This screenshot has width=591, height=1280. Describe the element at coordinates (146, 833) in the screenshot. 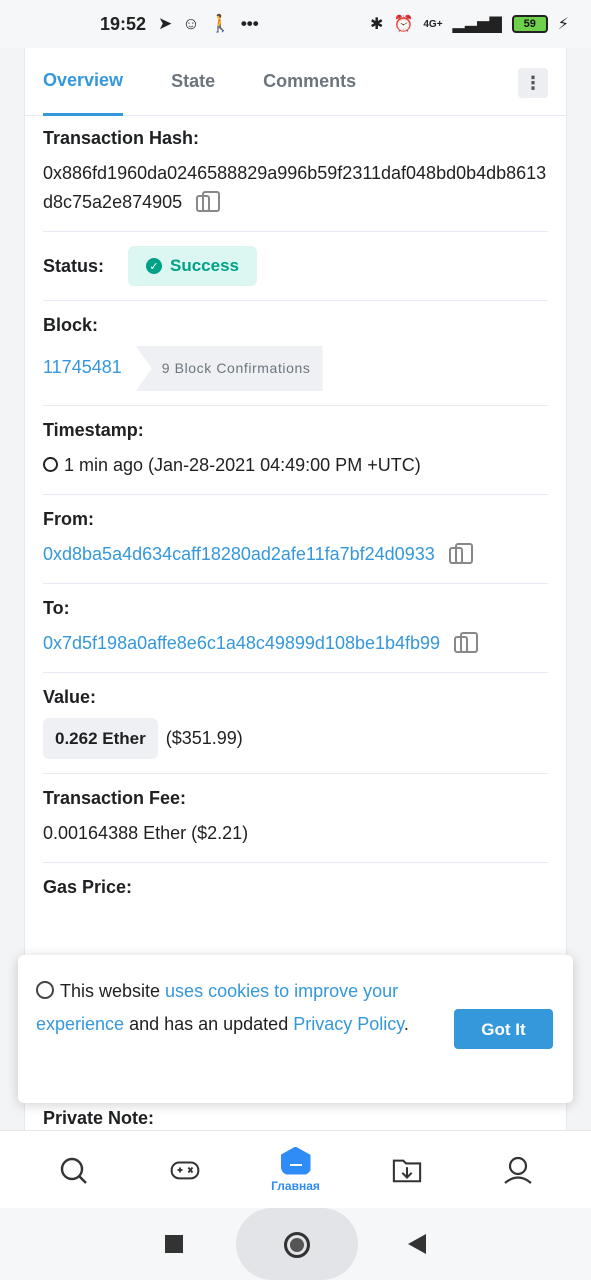

I see `fee-value: 0.00164388 Ether ($2.21)` at that location.